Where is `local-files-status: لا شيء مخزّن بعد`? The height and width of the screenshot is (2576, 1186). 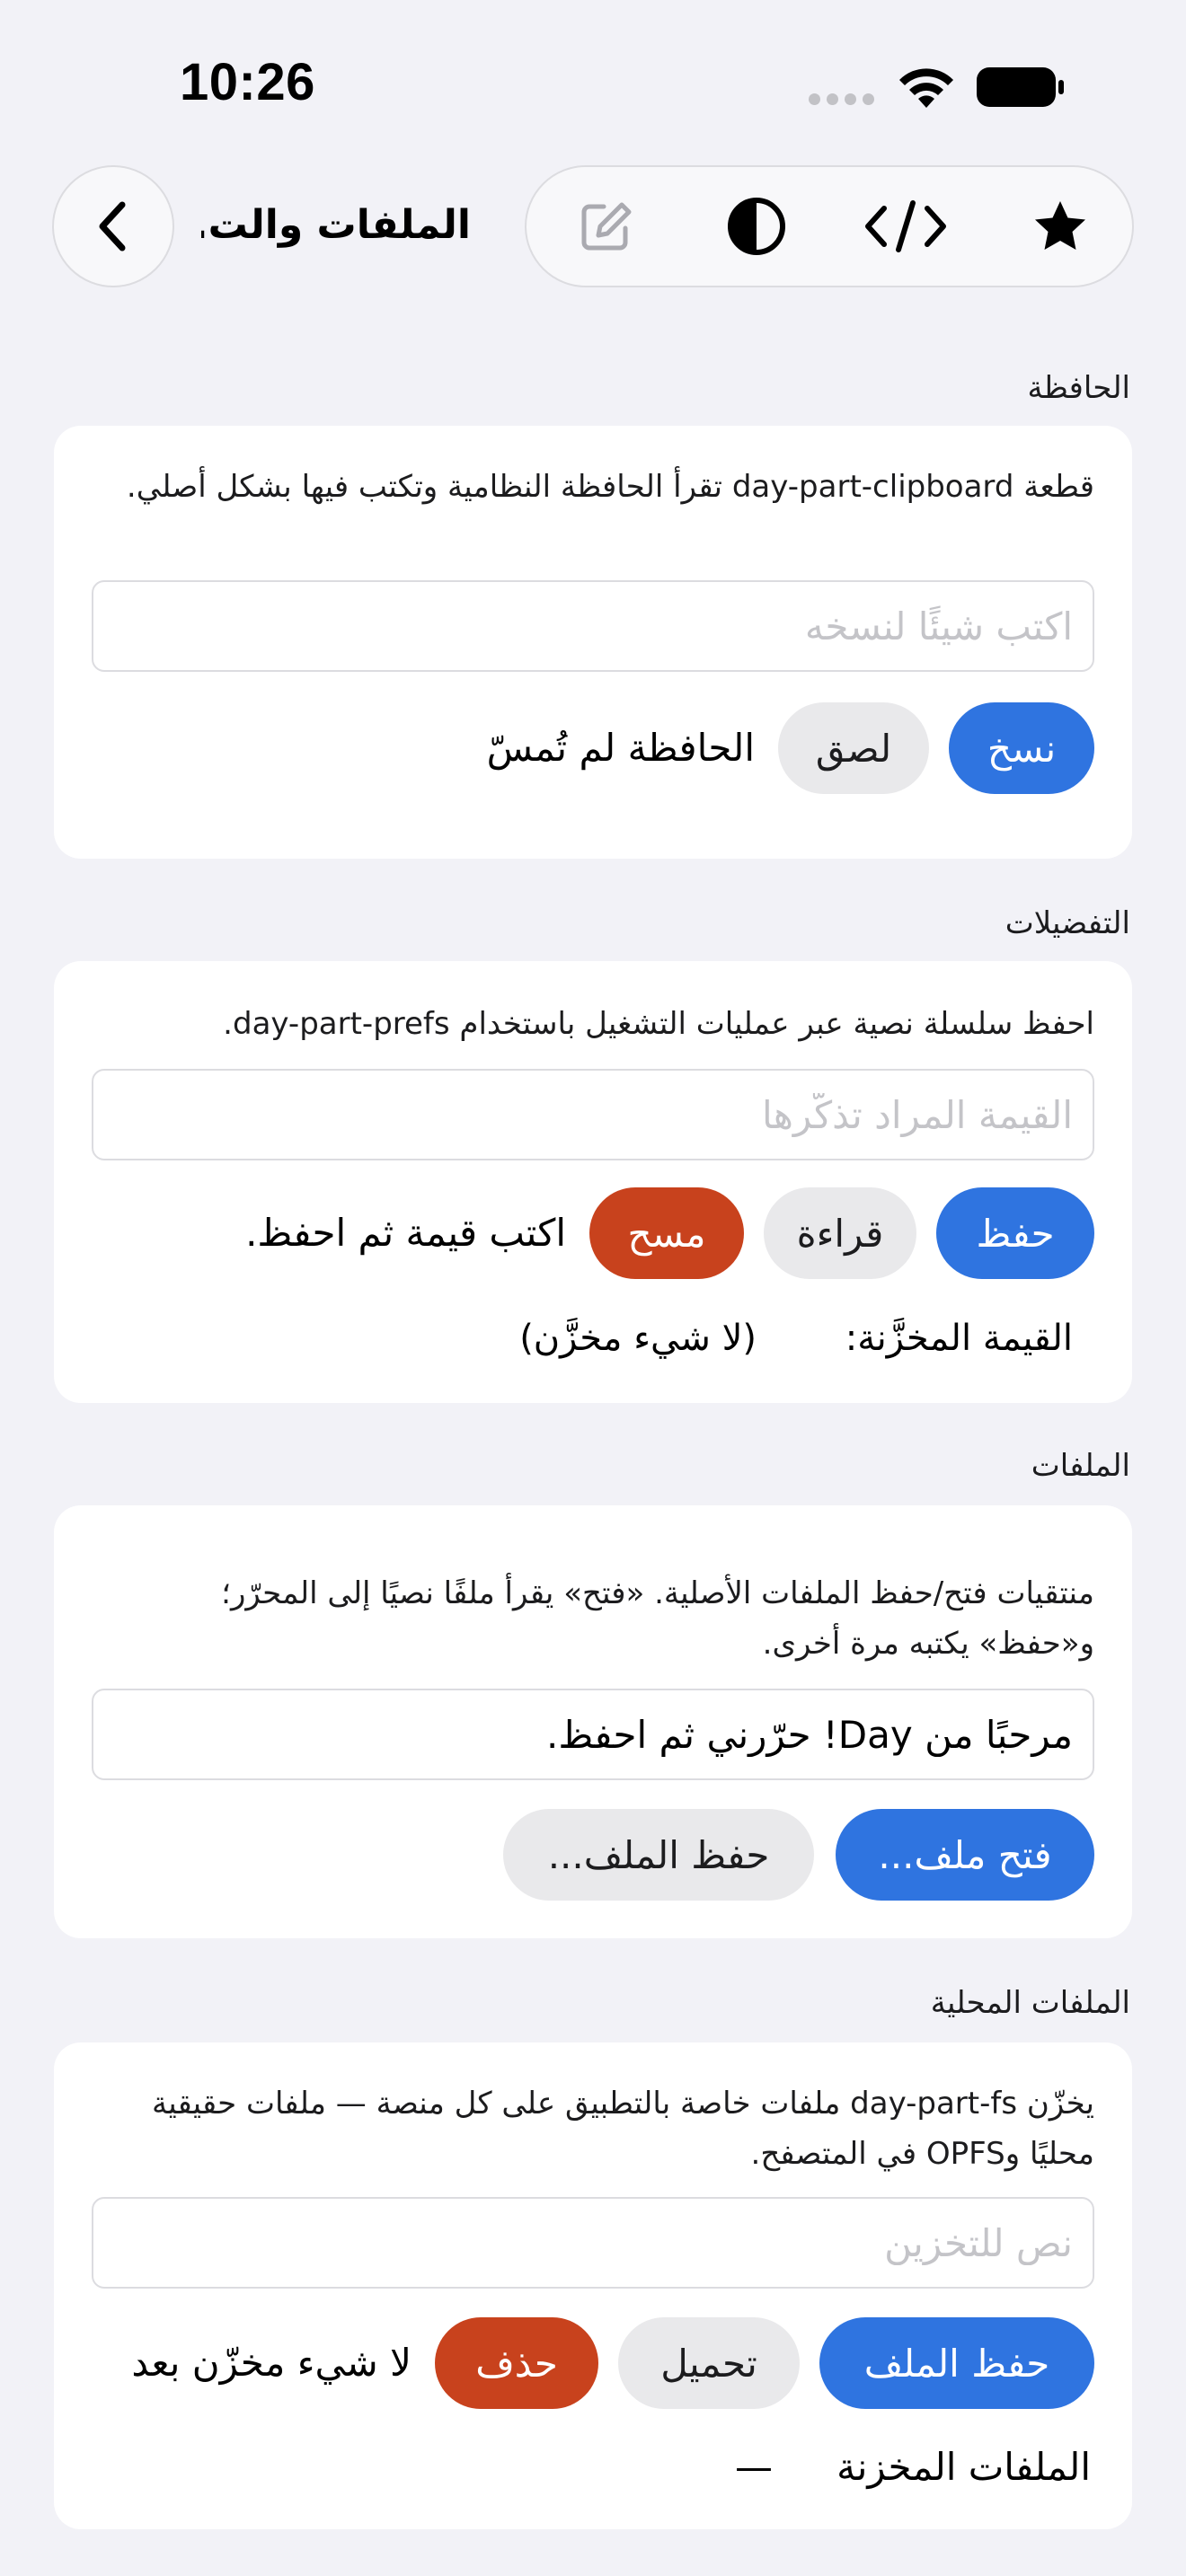
local-files-status: لا شيء مخزّن بعد is located at coordinates (271, 2363).